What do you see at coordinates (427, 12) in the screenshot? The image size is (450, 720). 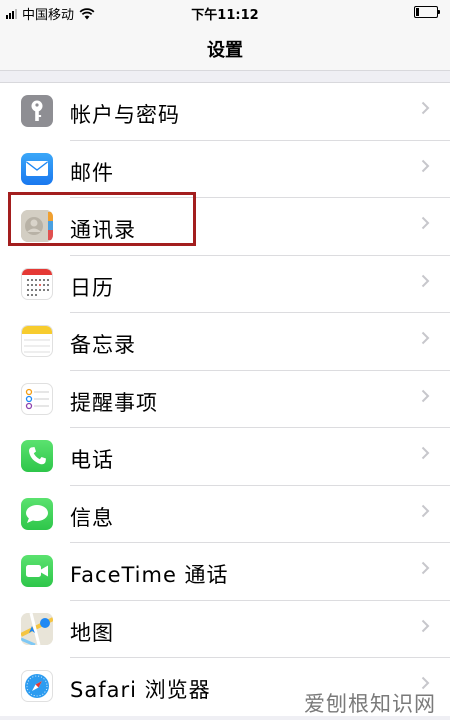 I see `battery-icon` at bounding box center [427, 12].